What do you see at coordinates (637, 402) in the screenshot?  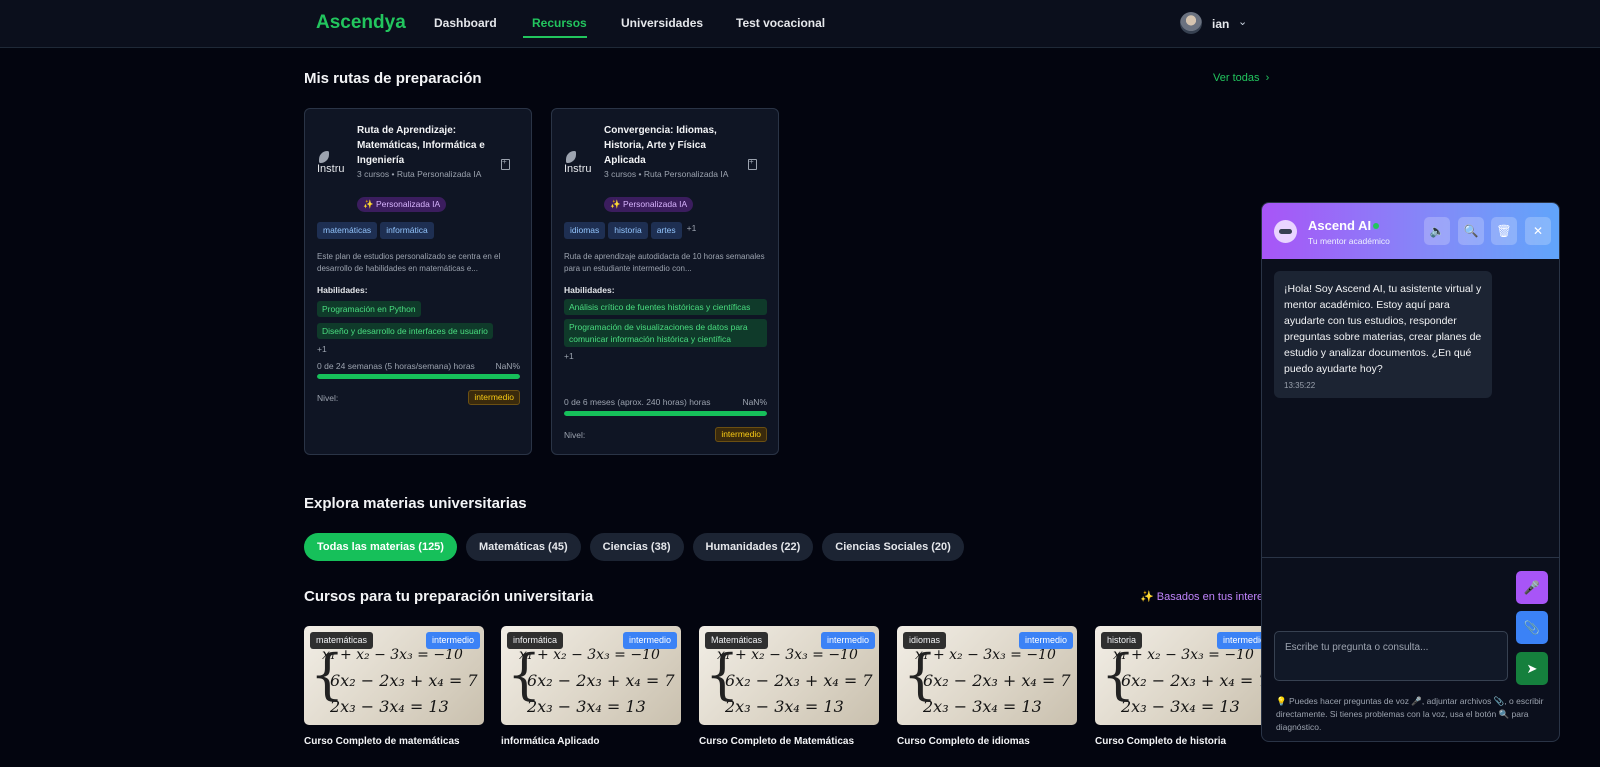 I see `progress-text: 0 de 6 meses (aprox. 240 horas) horas` at bounding box center [637, 402].